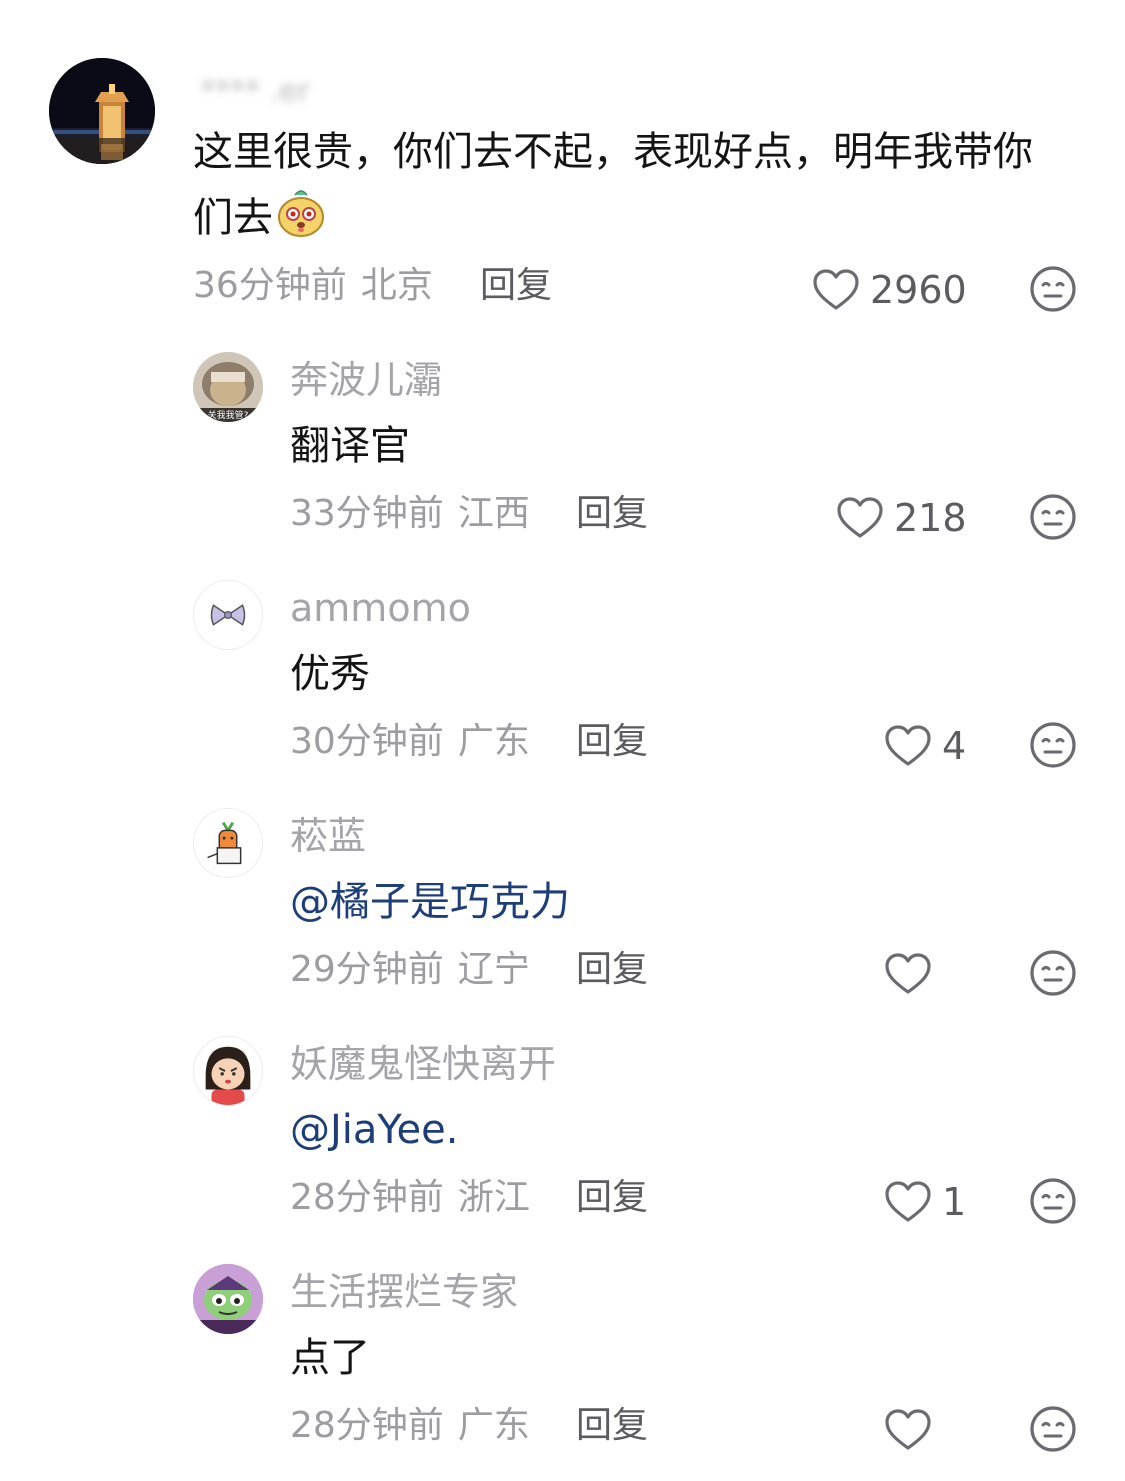 This screenshot has height=1481, width=1125. What do you see at coordinates (954, 1202) in the screenshot?
I see `like-count: 1` at bounding box center [954, 1202].